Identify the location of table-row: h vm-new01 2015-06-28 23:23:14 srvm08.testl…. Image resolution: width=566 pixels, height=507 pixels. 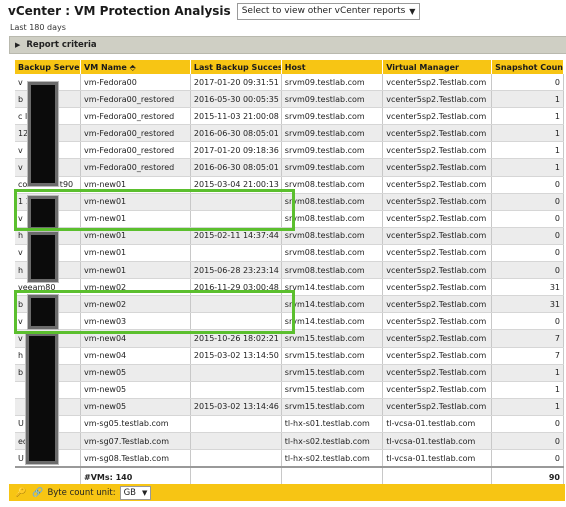
(289, 270).